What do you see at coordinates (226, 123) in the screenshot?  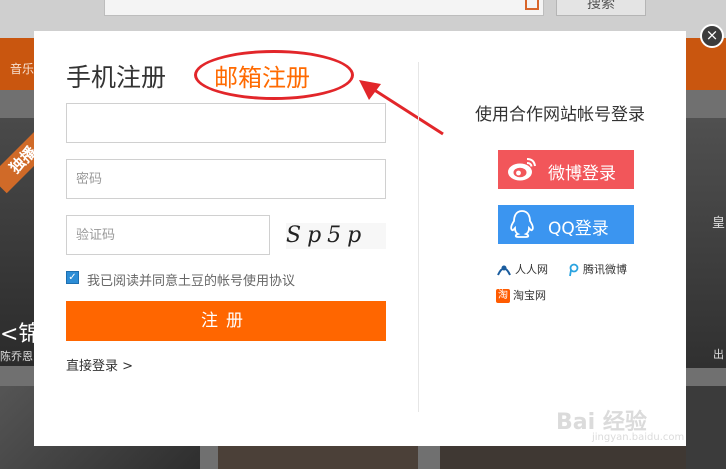 I see `phone-input` at bounding box center [226, 123].